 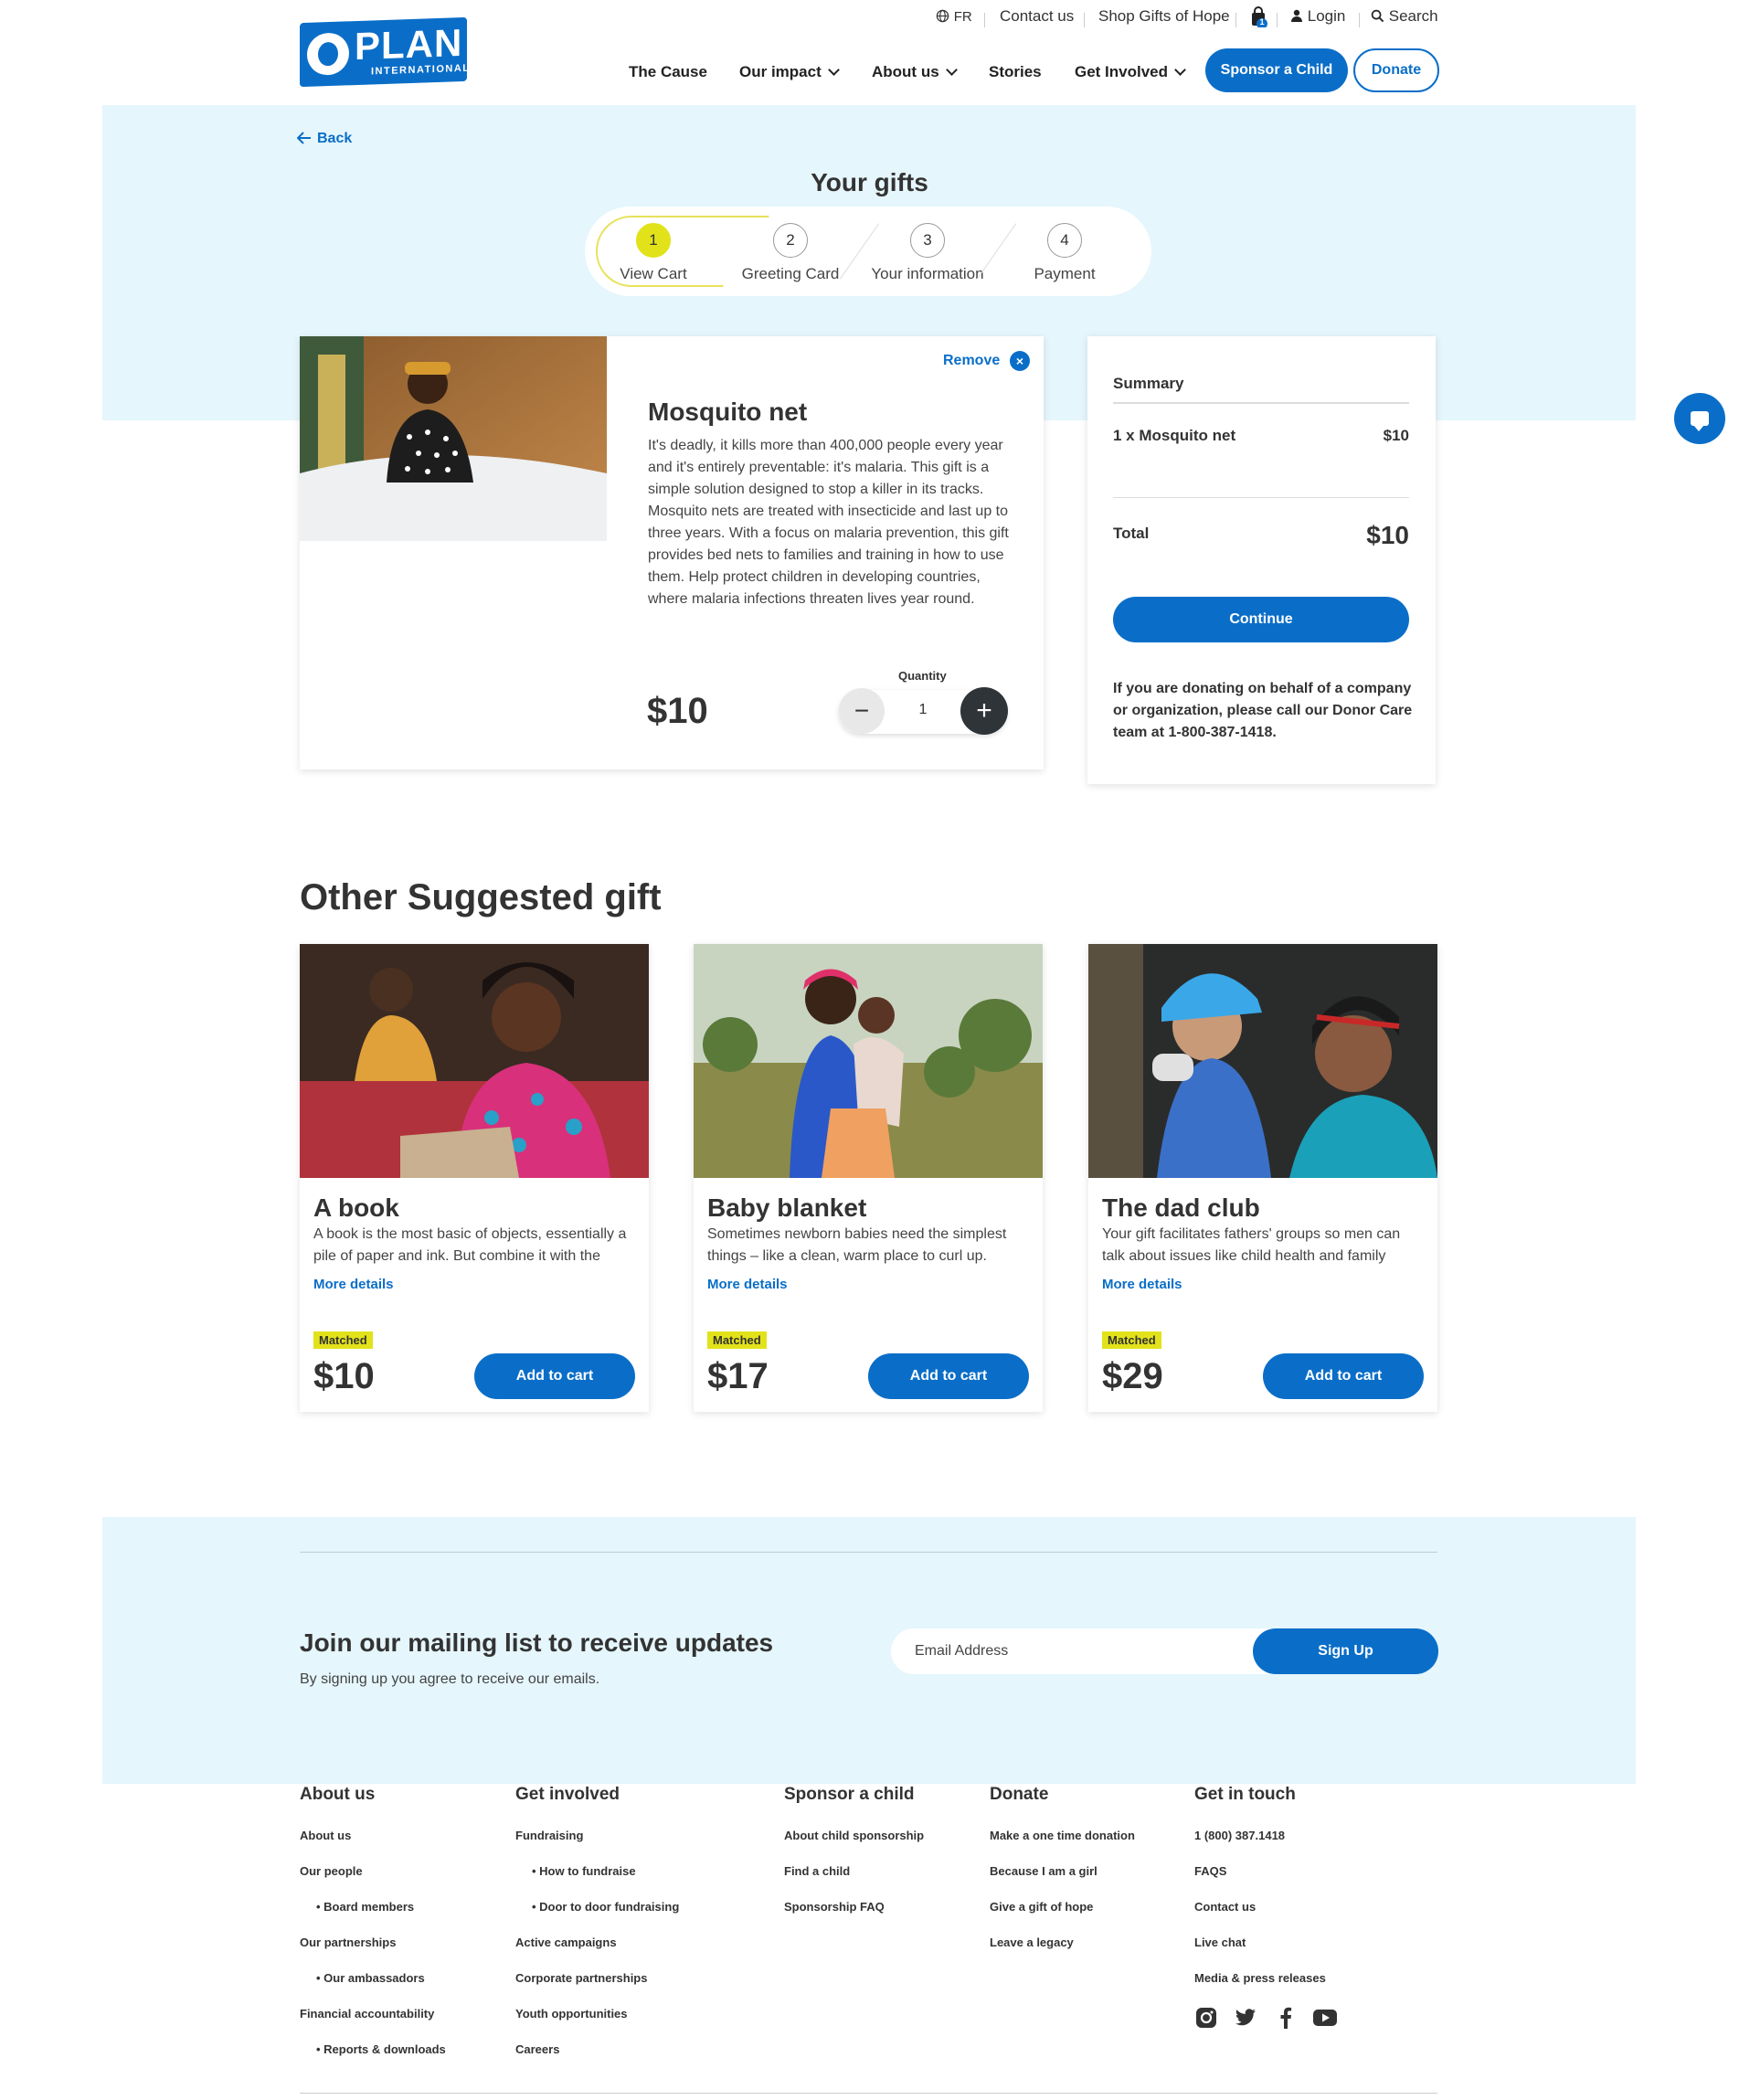 I want to click on login-label: Login, so click(x=1327, y=16).